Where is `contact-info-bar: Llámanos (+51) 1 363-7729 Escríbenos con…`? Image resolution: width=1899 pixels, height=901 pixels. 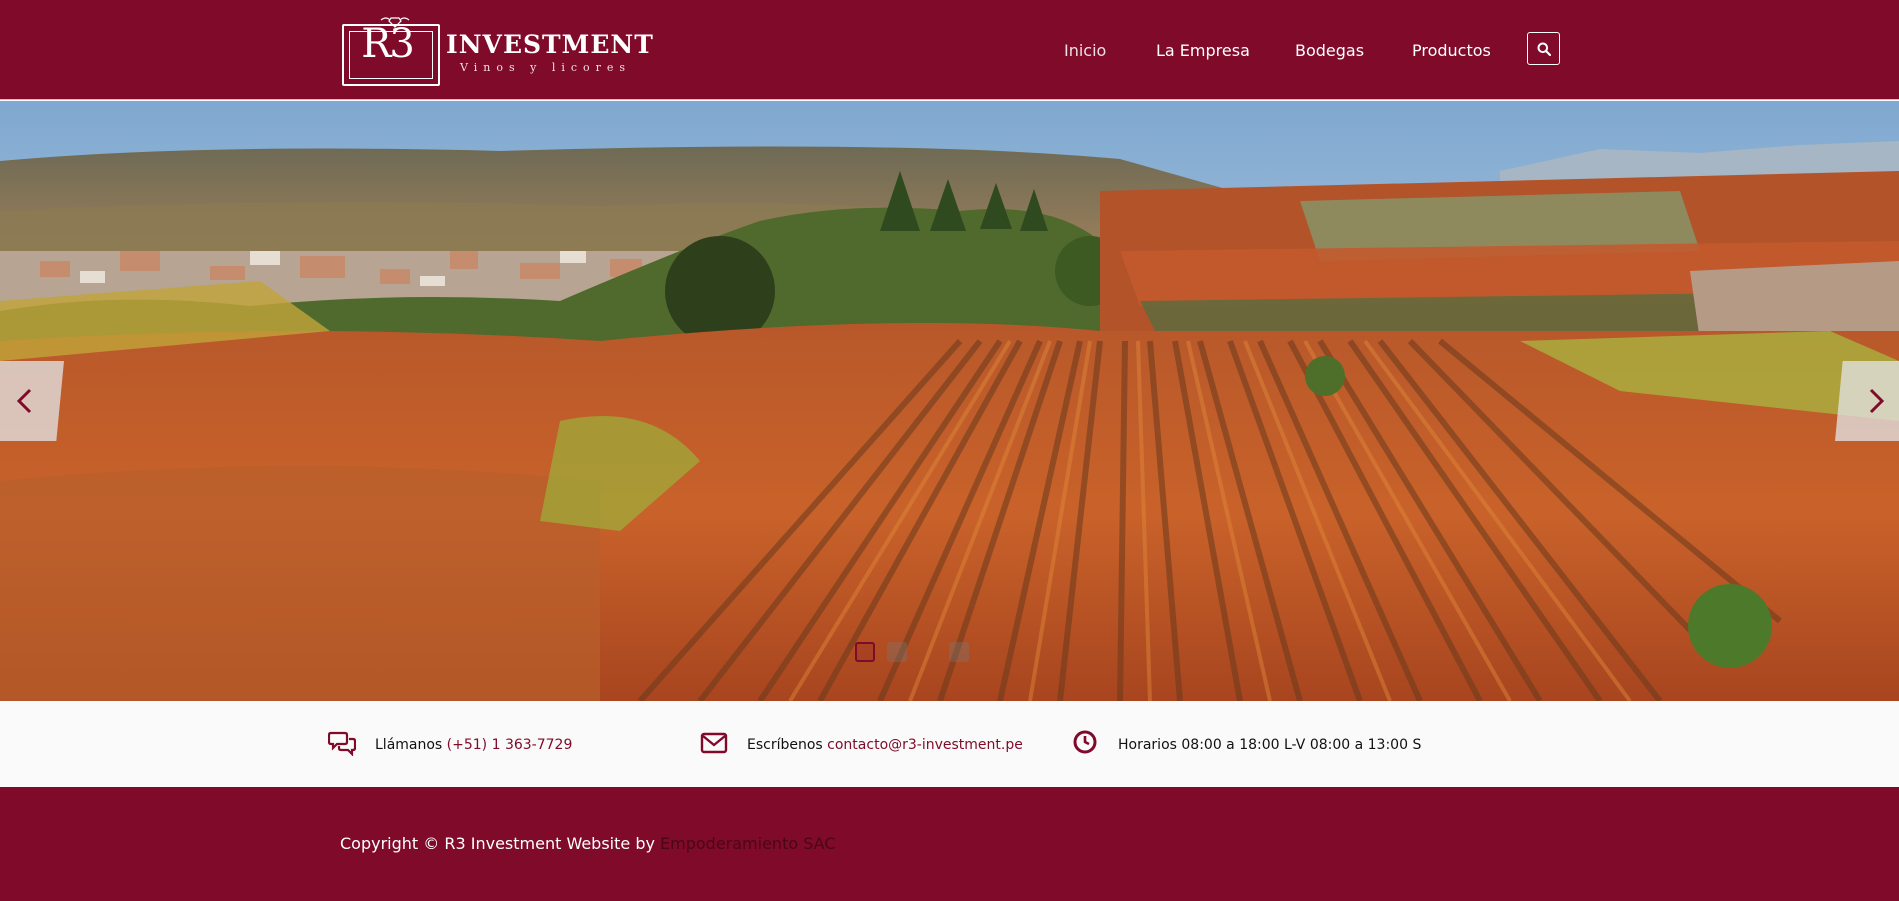 contact-info-bar: Llámanos (+51) 1 363-7729 Escríbenos con… is located at coordinates (949, 744).